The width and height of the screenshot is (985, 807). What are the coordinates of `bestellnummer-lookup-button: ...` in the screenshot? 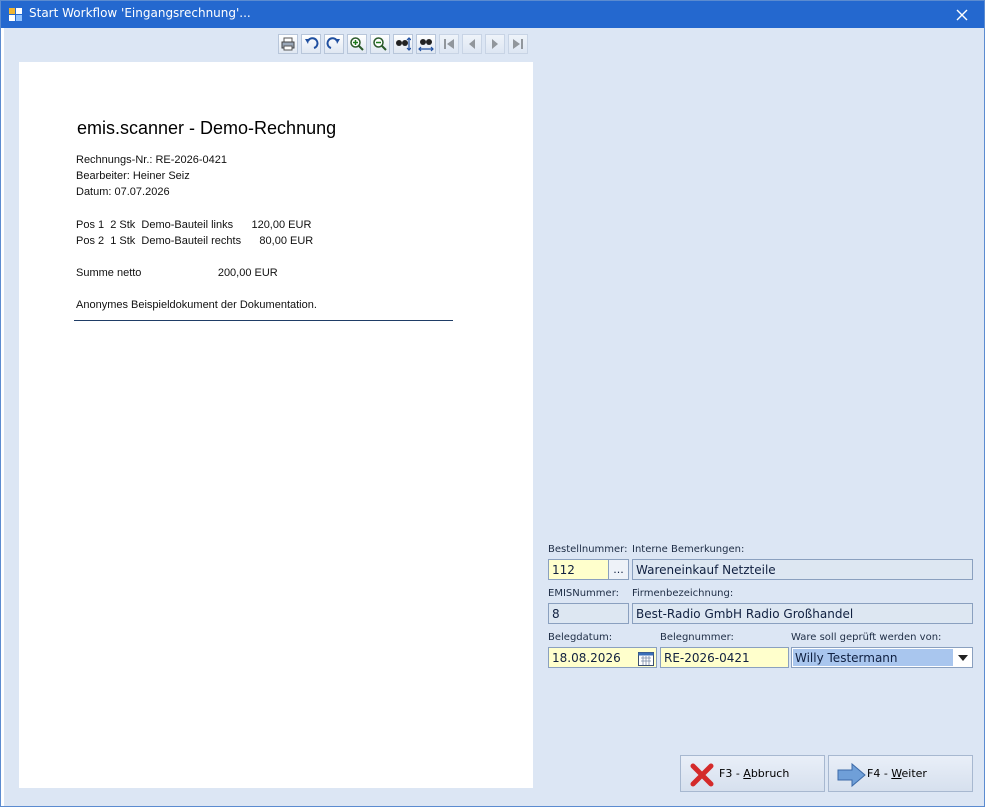 It's located at (618, 569).